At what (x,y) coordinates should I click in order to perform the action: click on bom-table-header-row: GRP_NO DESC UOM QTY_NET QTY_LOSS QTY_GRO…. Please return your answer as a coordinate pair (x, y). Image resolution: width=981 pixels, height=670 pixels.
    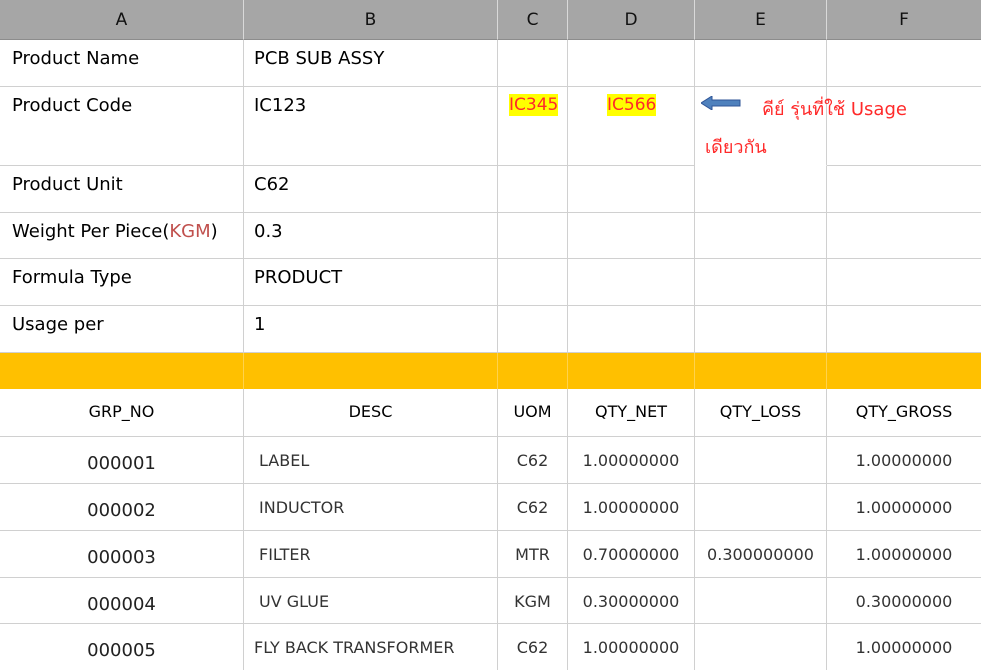
    Looking at the image, I should click on (490, 413).